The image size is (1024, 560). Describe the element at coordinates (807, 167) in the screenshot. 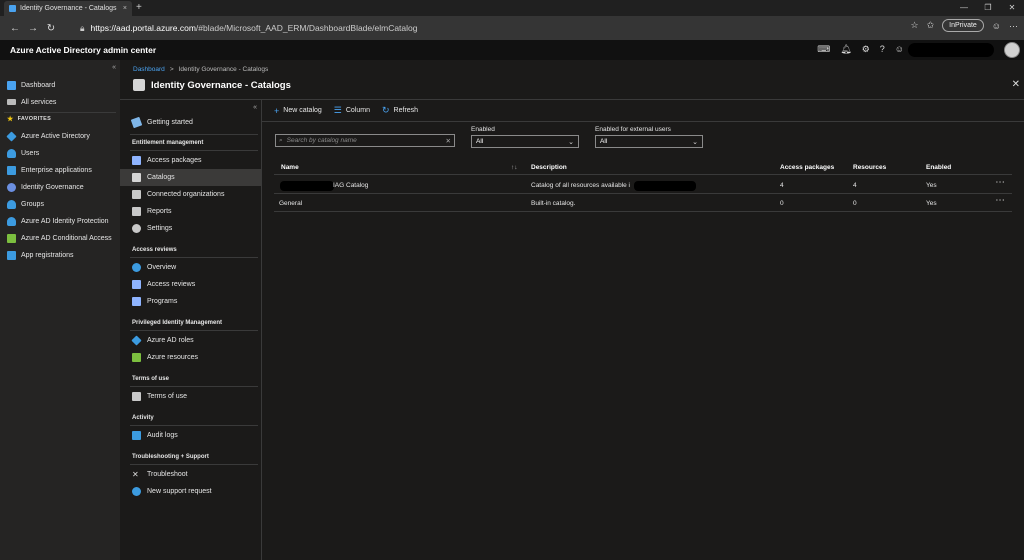

I see `col-header-access-packages: Access packages` at that location.